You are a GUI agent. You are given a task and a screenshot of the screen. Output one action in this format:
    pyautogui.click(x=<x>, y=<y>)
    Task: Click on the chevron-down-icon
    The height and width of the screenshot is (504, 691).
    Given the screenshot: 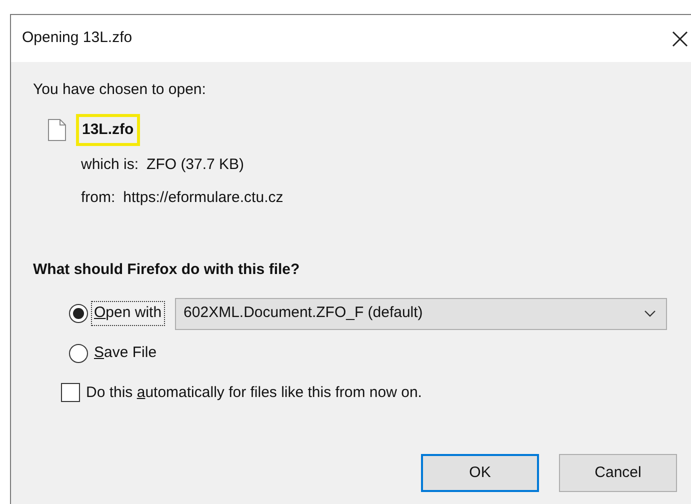 What is the action you would take?
    pyautogui.click(x=650, y=313)
    